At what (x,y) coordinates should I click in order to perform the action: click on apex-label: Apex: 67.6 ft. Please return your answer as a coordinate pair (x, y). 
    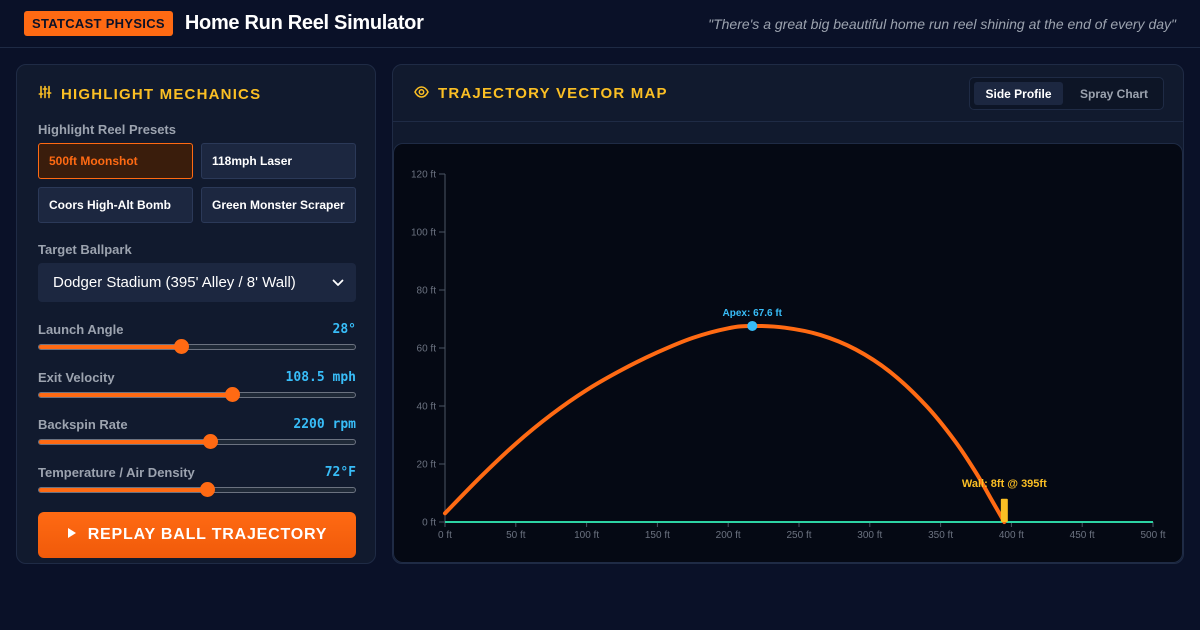
    Looking at the image, I should click on (753, 313).